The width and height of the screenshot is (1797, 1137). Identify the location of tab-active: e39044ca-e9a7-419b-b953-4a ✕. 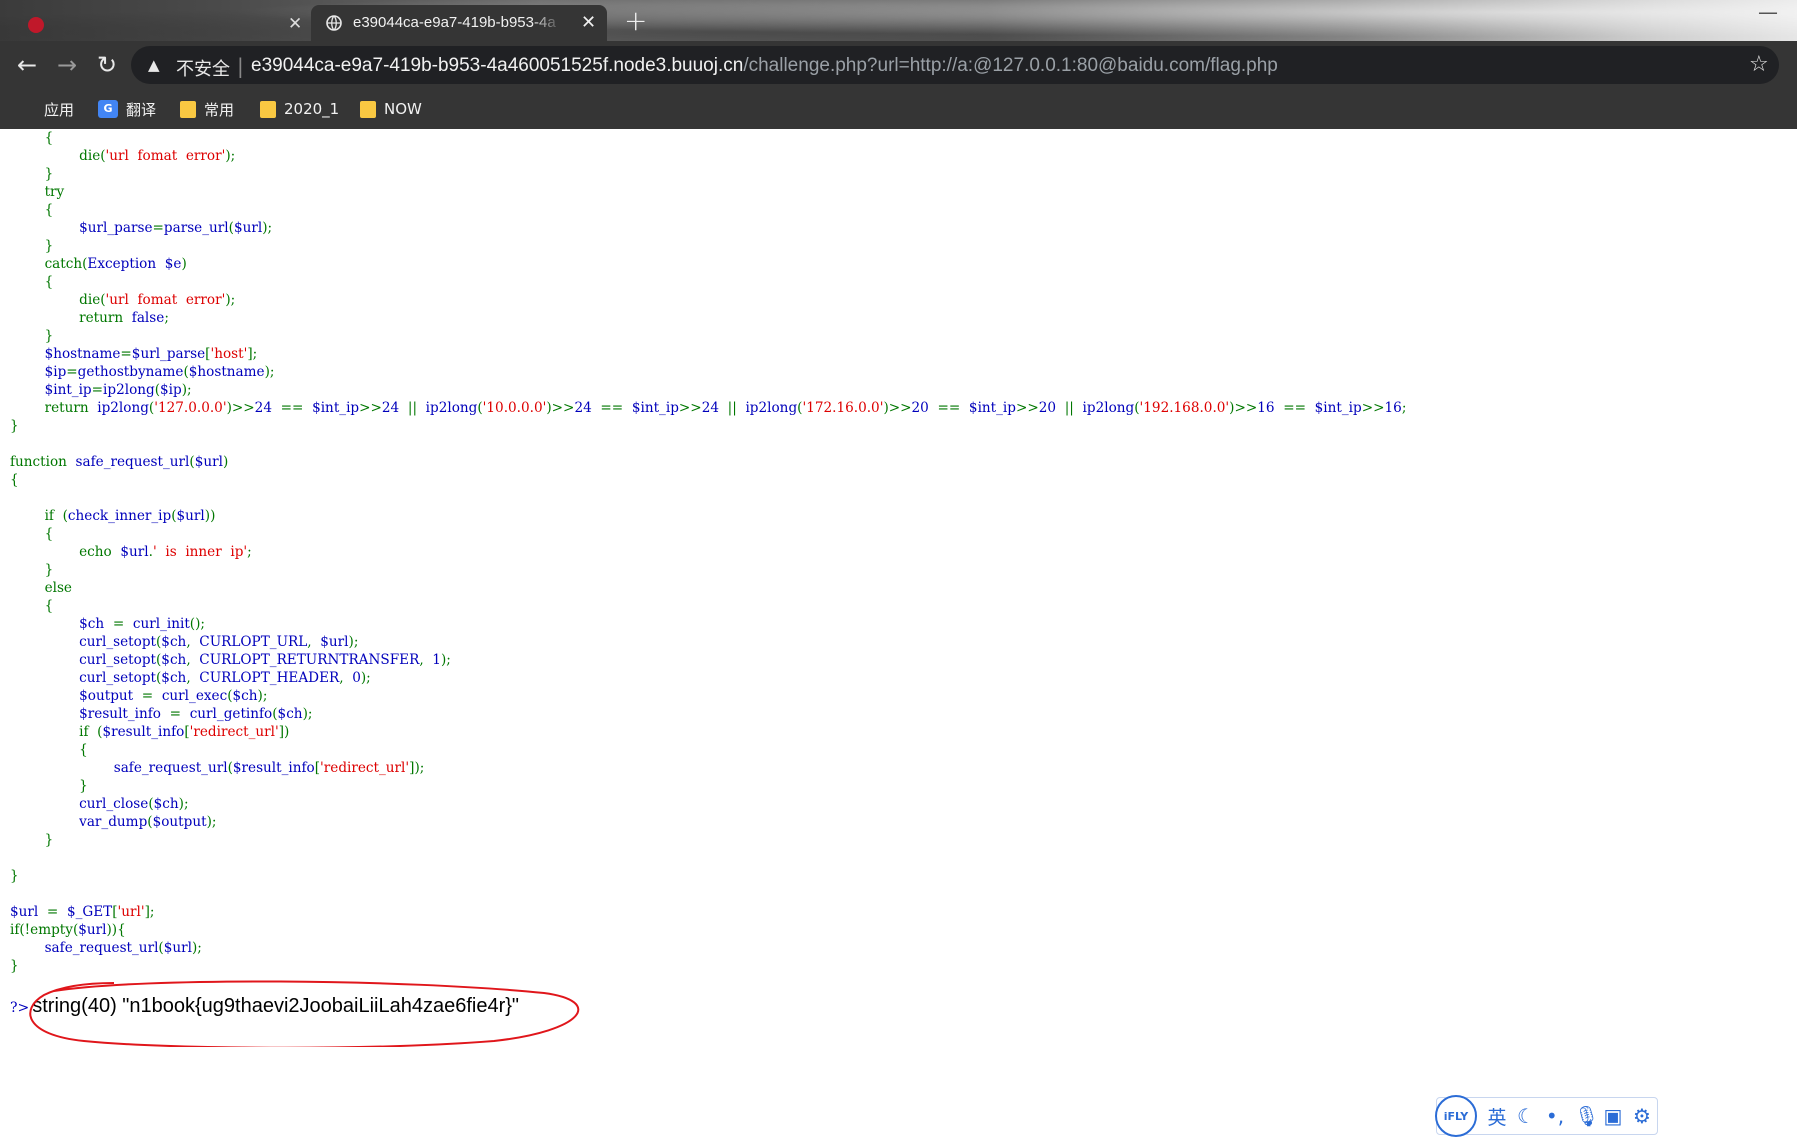
(459, 23).